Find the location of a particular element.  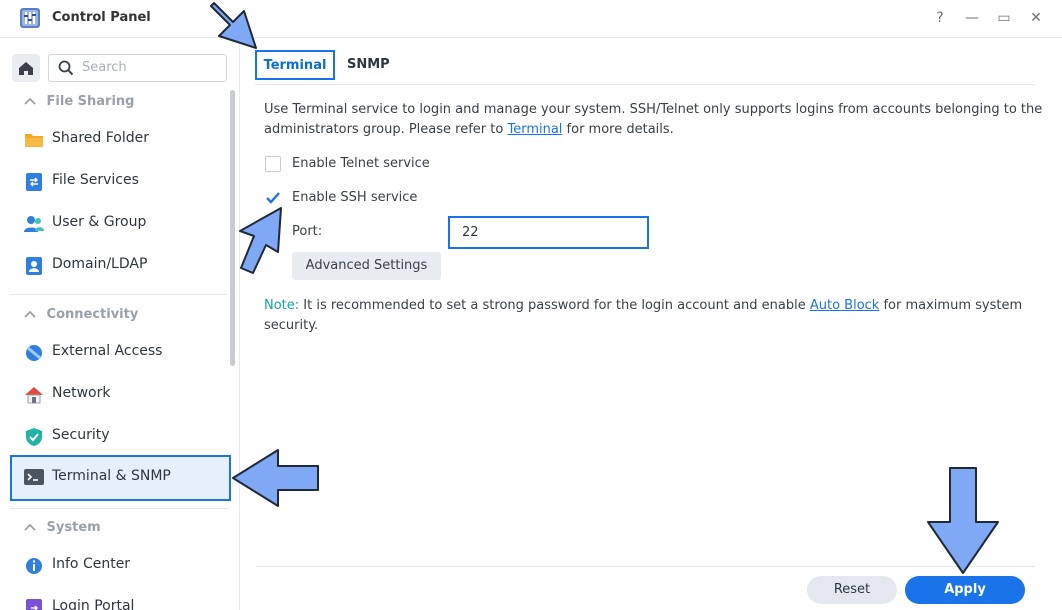

sidebar-item-terminal-snmp: Terminal & SNMP is located at coordinates (120, 478).